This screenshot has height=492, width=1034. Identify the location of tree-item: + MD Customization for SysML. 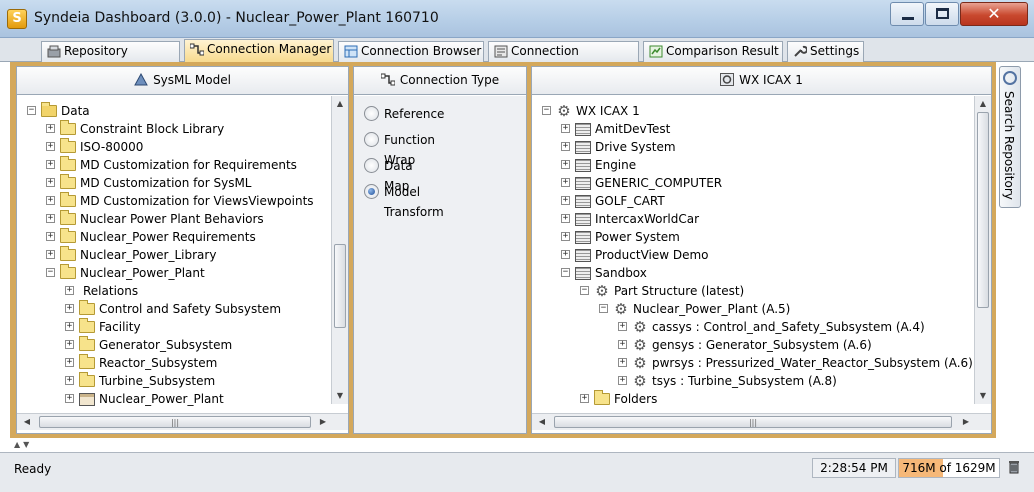
(173, 183).